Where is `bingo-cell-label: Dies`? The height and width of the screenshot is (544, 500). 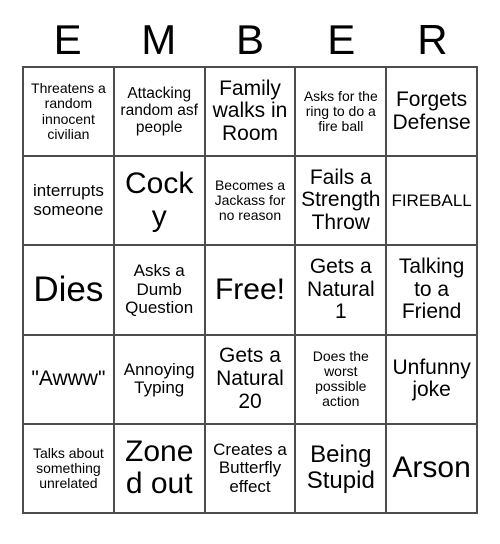 bingo-cell-label: Dies is located at coordinates (68, 290).